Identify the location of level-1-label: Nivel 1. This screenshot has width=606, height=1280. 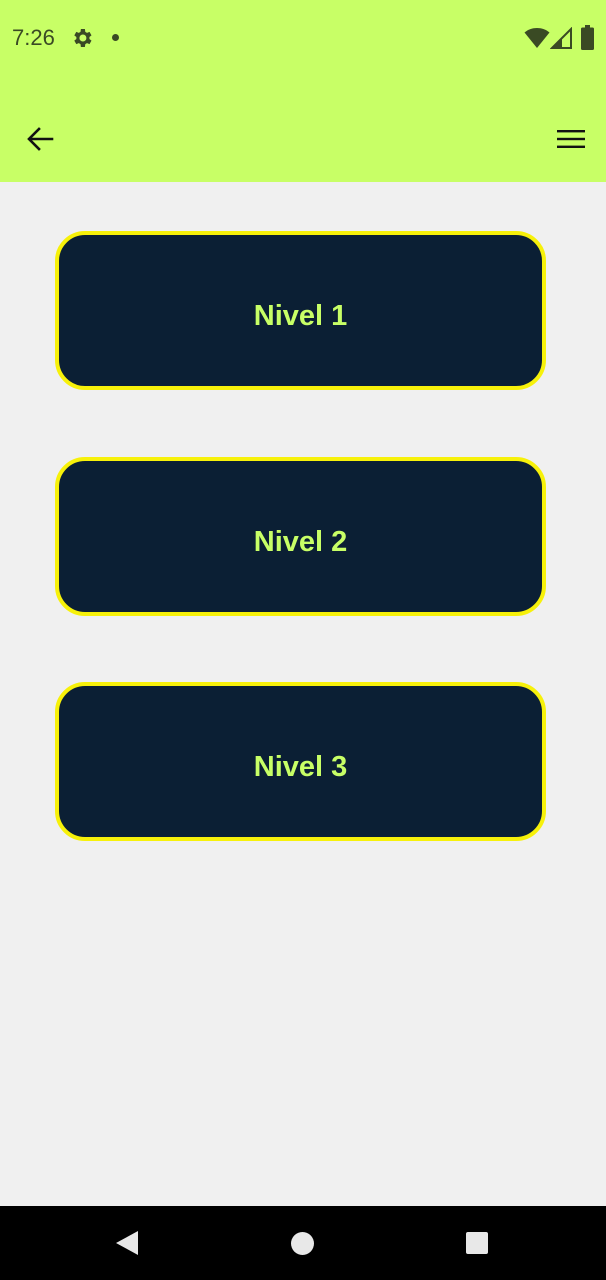
(300, 316).